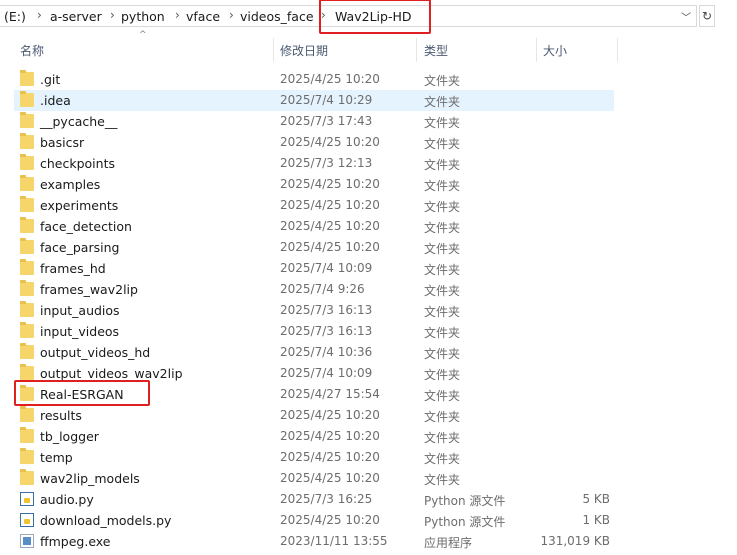 This screenshot has width=737, height=555. I want to click on file-date: 2025/7/3 17:43, so click(326, 121).